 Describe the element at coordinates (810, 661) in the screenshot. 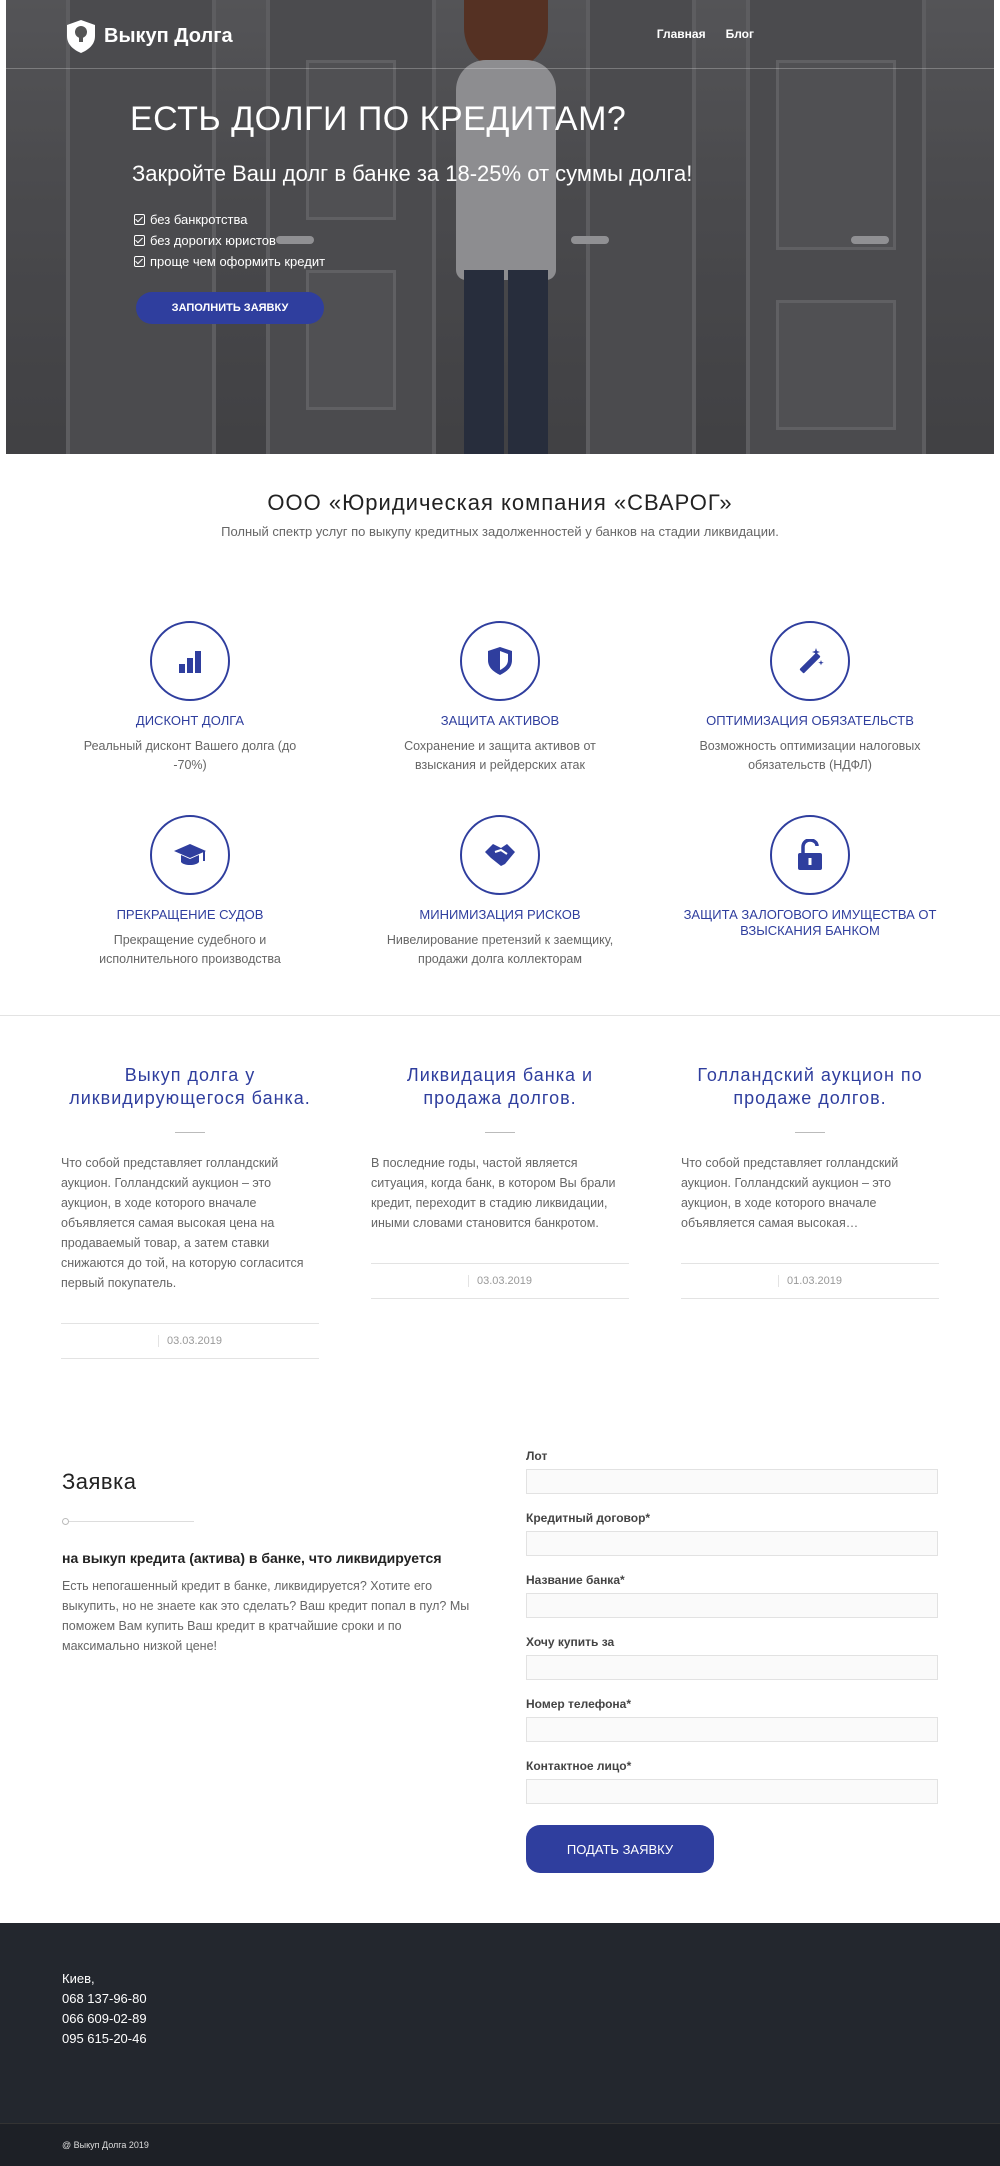

I see `magic-wand-icon` at that location.